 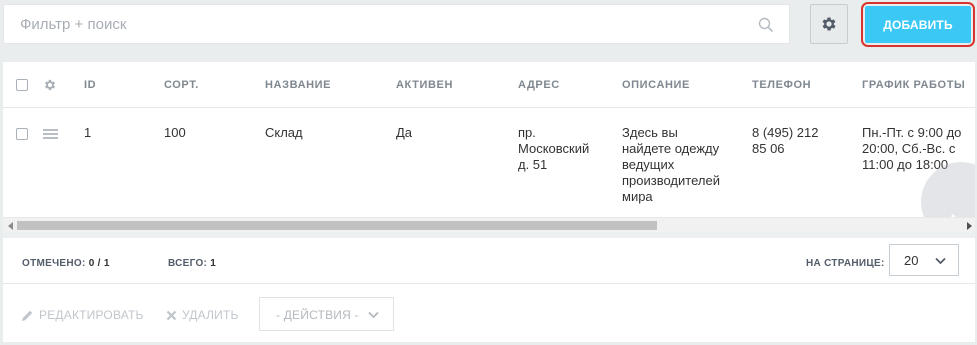 What do you see at coordinates (317, 315) in the screenshot?
I see `actions-select-label: - ДЕЙСТВИЯ -` at bounding box center [317, 315].